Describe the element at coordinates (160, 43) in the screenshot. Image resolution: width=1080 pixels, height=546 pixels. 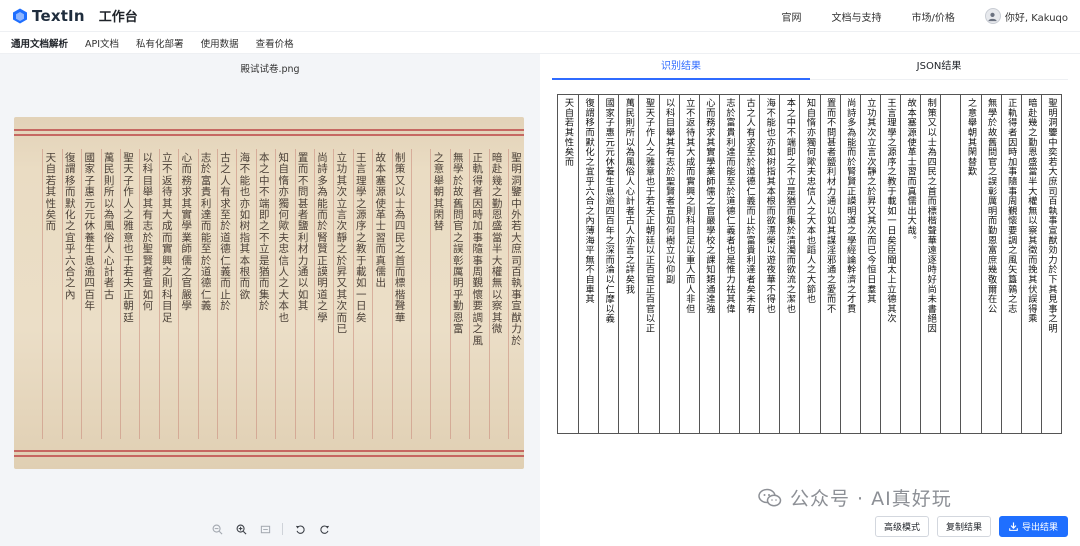
I see `subnav-private-deploy: 私有化部署` at that location.